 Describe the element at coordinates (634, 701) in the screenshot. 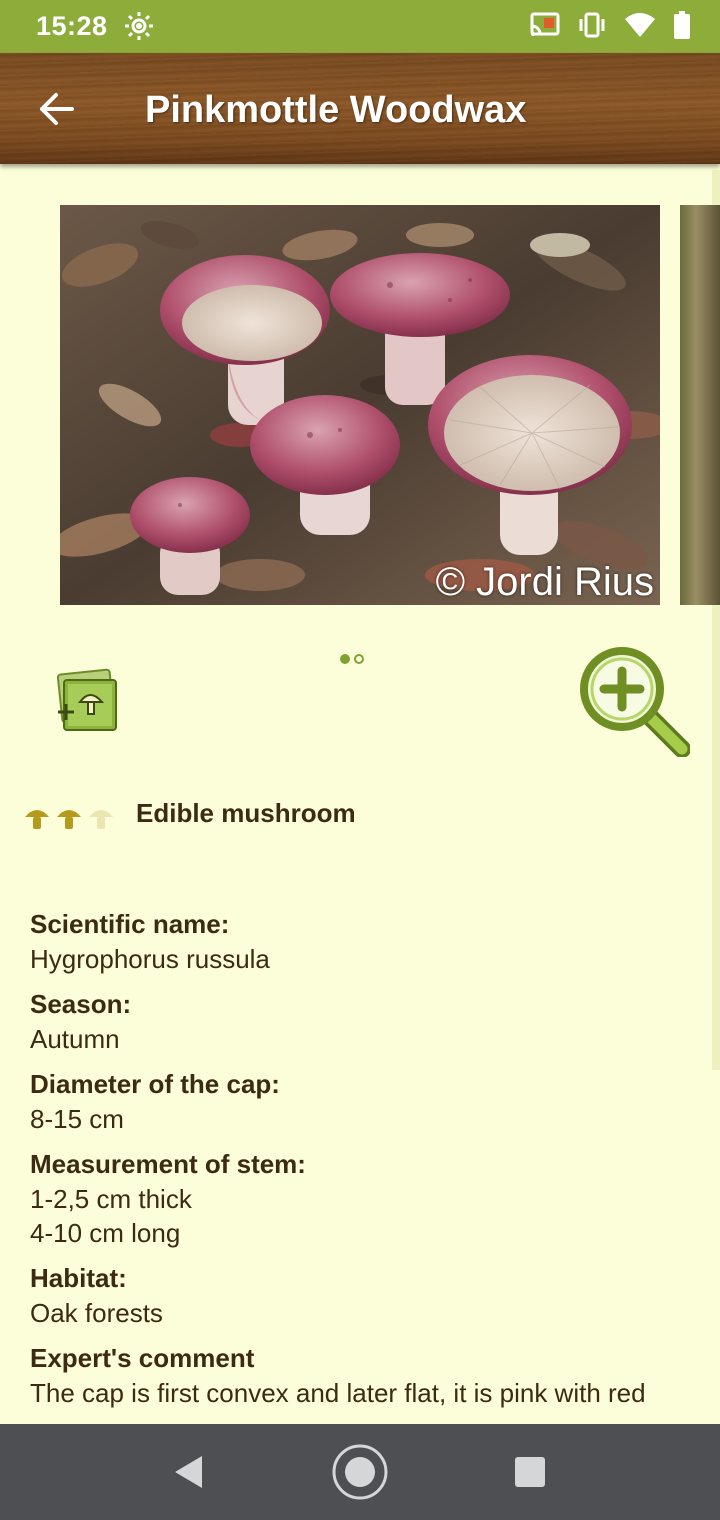

I see `zoom-in-icon` at that location.